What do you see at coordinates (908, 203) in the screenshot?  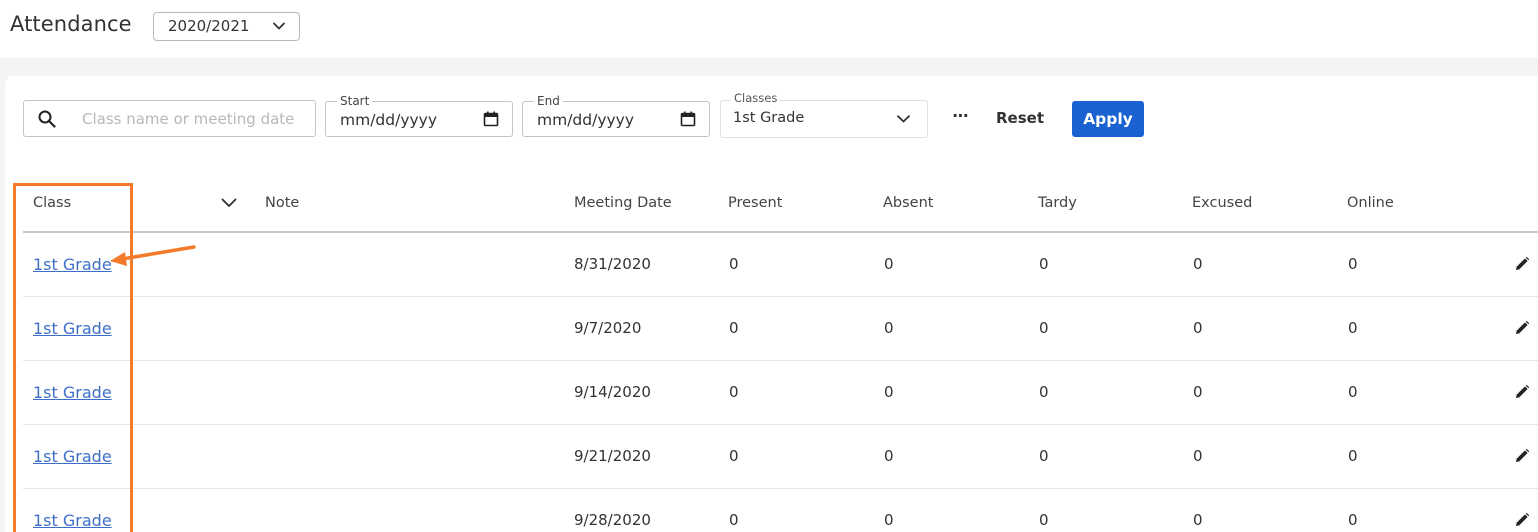 I see `column-header-absent: Absent` at bounding box center [908, 203].